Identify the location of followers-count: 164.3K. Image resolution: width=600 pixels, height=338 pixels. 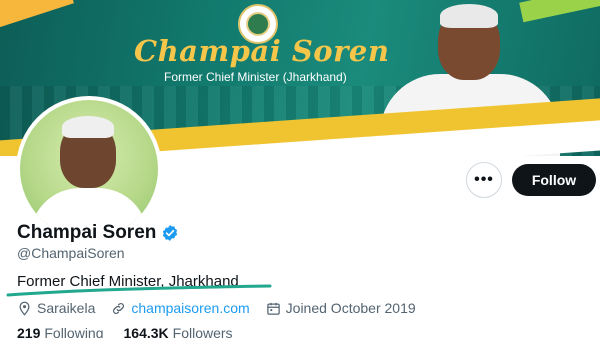
(146, 331).